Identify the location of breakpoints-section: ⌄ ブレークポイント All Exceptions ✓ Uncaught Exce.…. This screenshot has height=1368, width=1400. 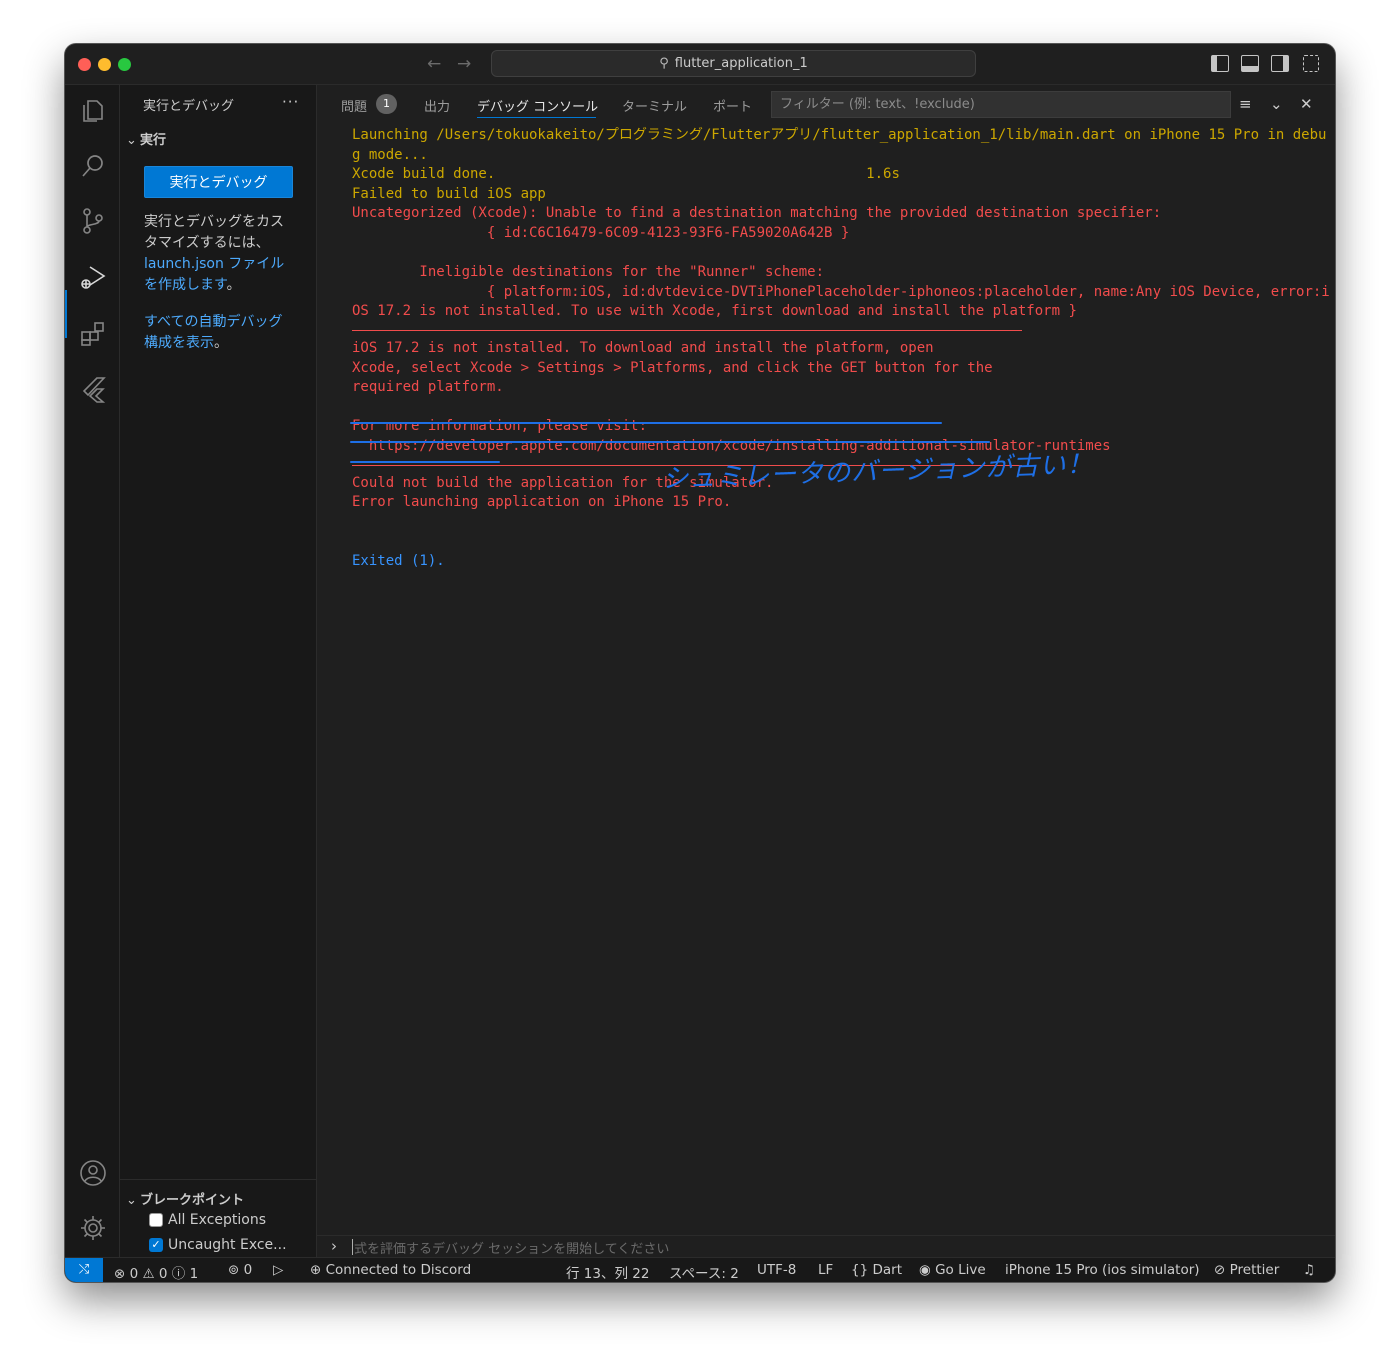
(218, 1219).